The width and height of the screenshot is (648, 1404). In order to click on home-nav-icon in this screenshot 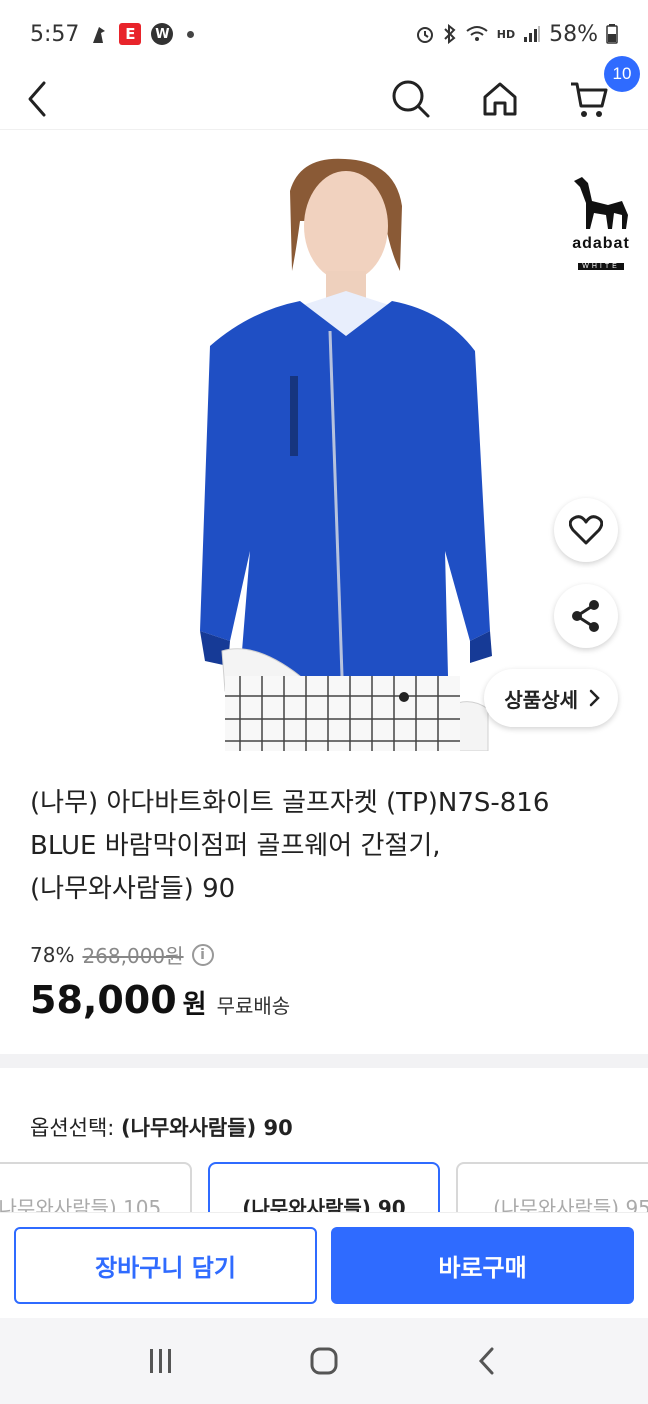, I will do `click(324, 1361)`.